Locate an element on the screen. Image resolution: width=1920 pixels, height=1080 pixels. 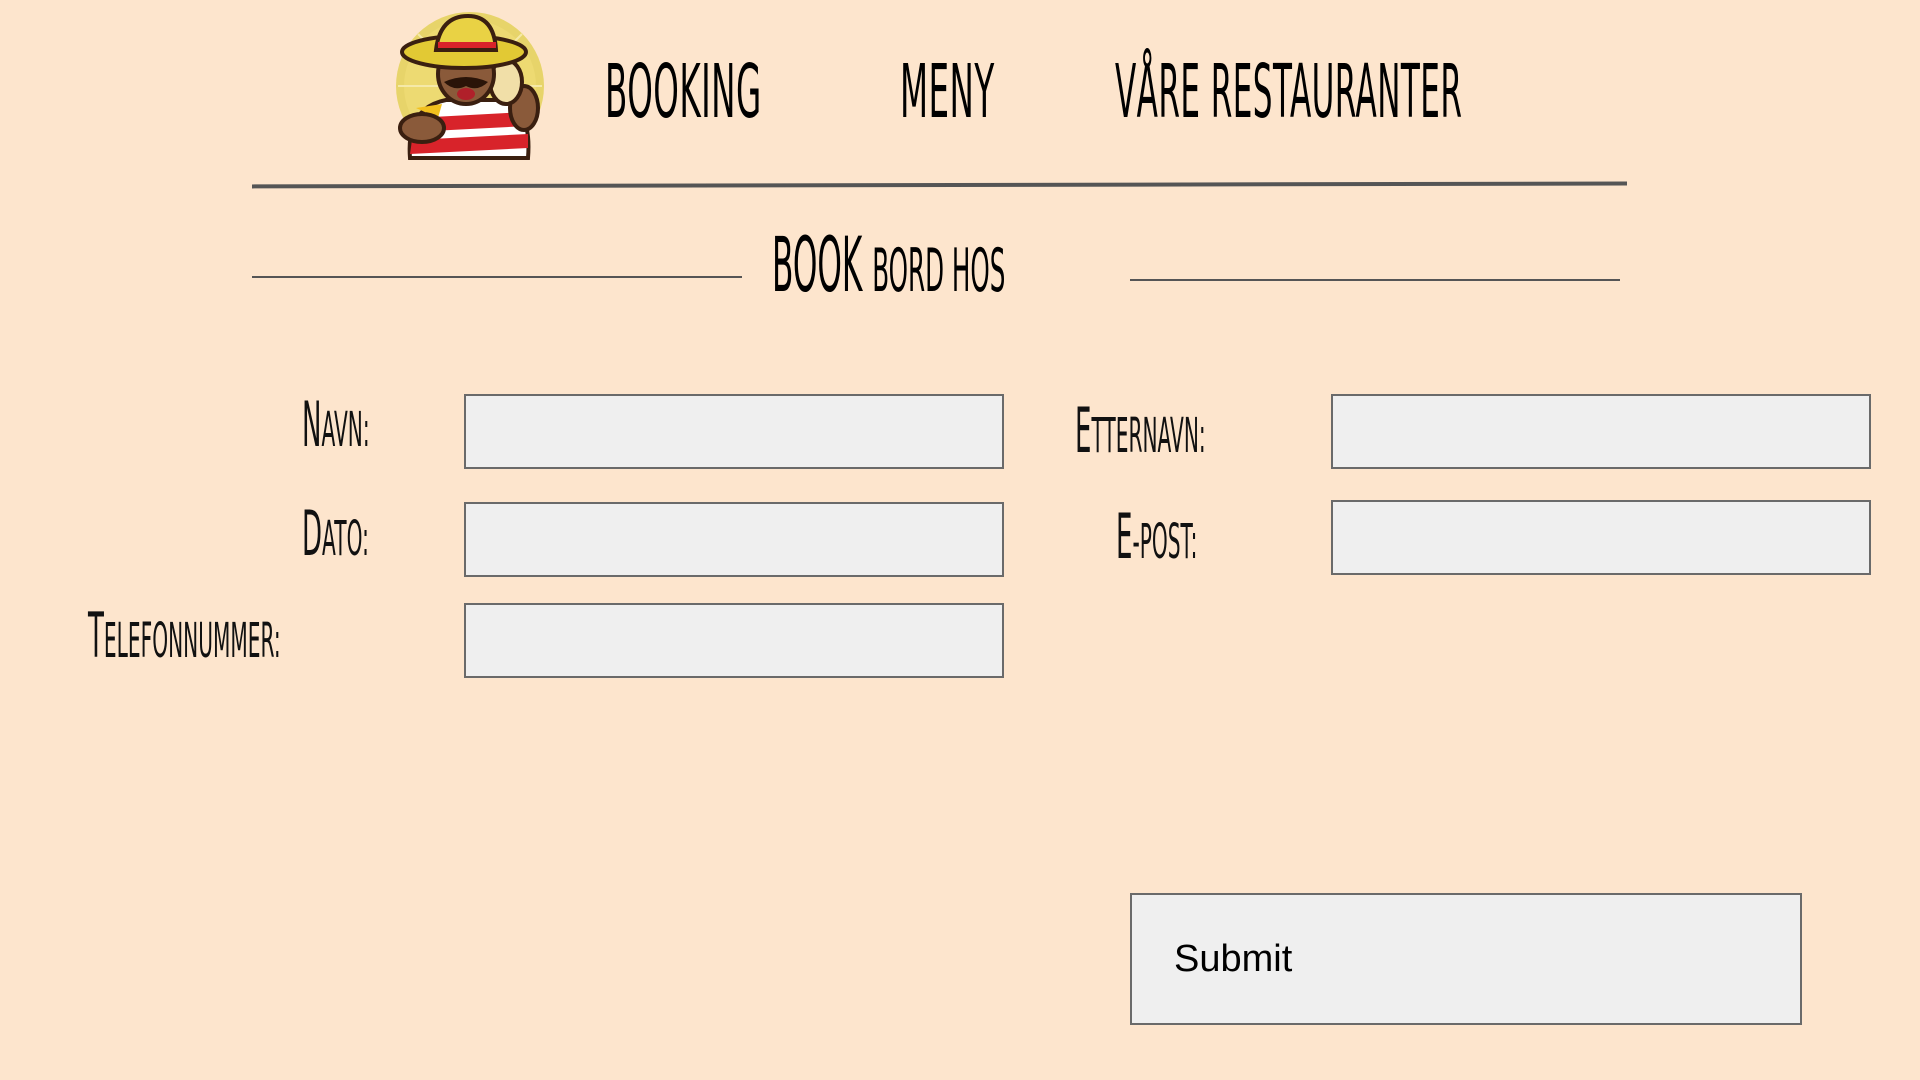
epost-label-rest: -POST: is located at coordinates (1165, 542).